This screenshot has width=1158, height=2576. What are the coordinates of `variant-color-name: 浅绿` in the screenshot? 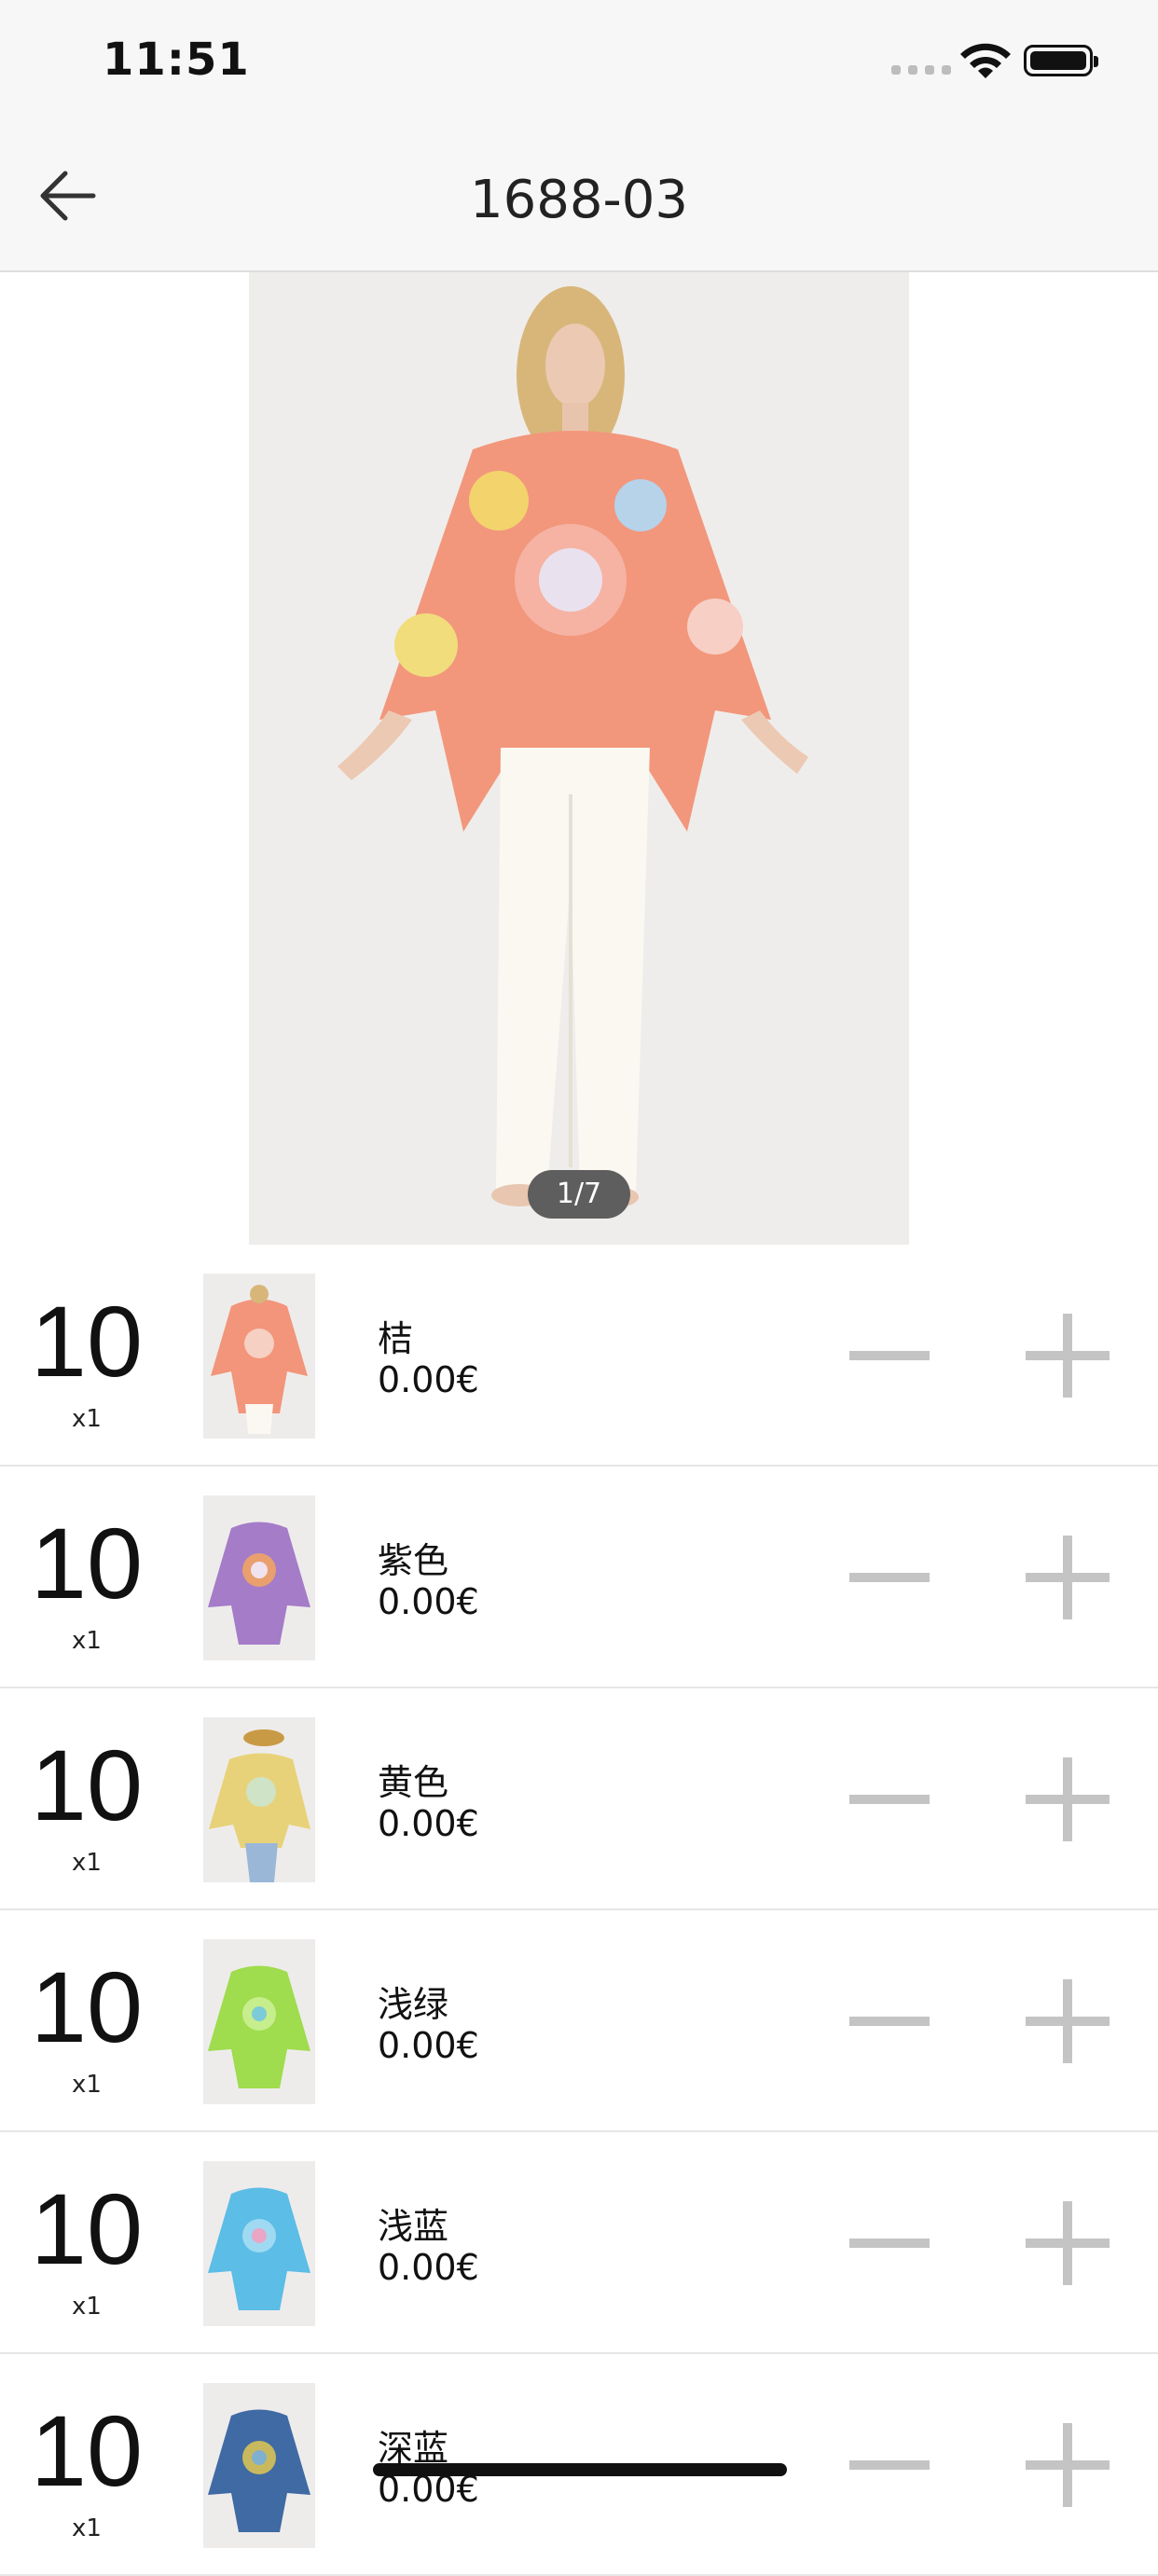 It's located at (413, 2005).